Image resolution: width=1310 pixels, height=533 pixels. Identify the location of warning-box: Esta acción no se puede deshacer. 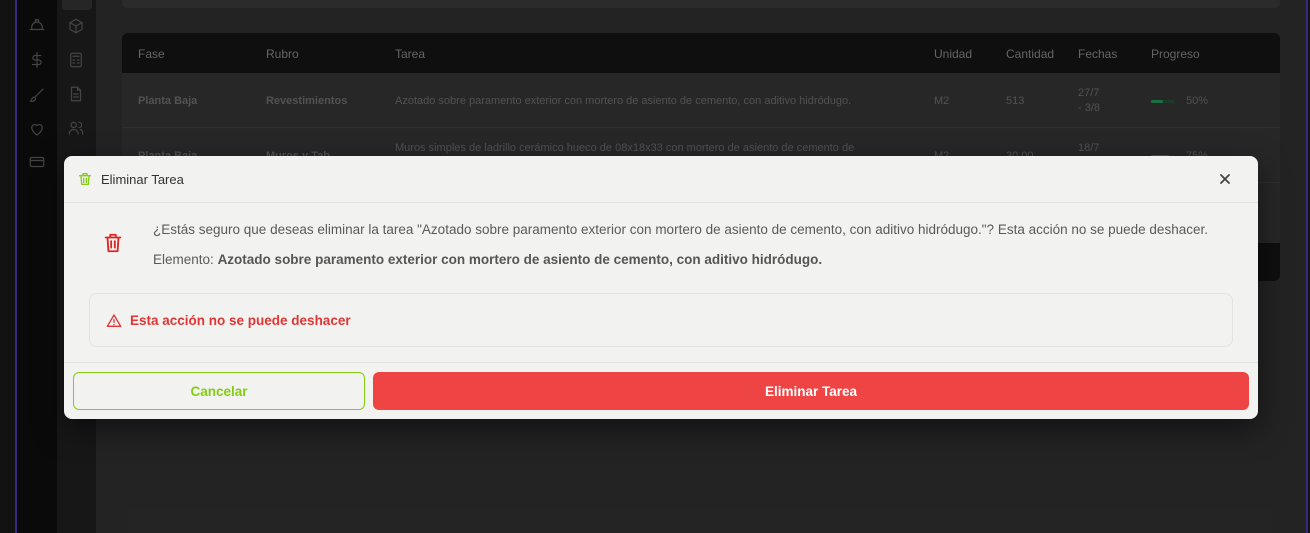
(661, 320).